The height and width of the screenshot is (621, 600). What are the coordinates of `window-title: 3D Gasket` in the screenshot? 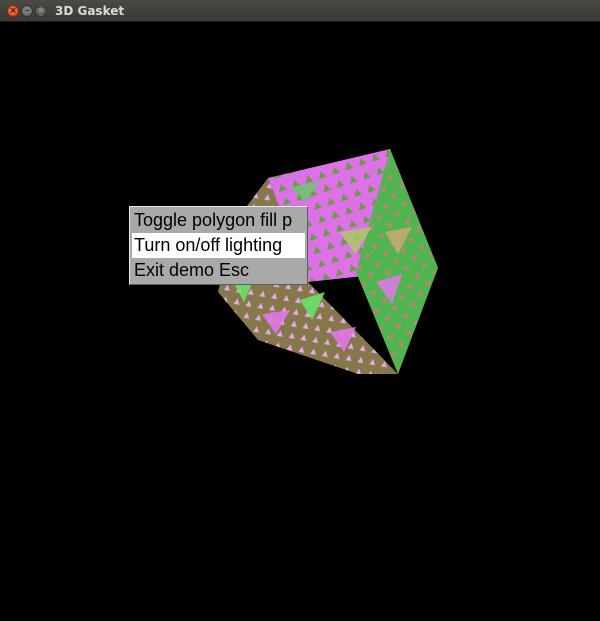 It's located at (90, 11).